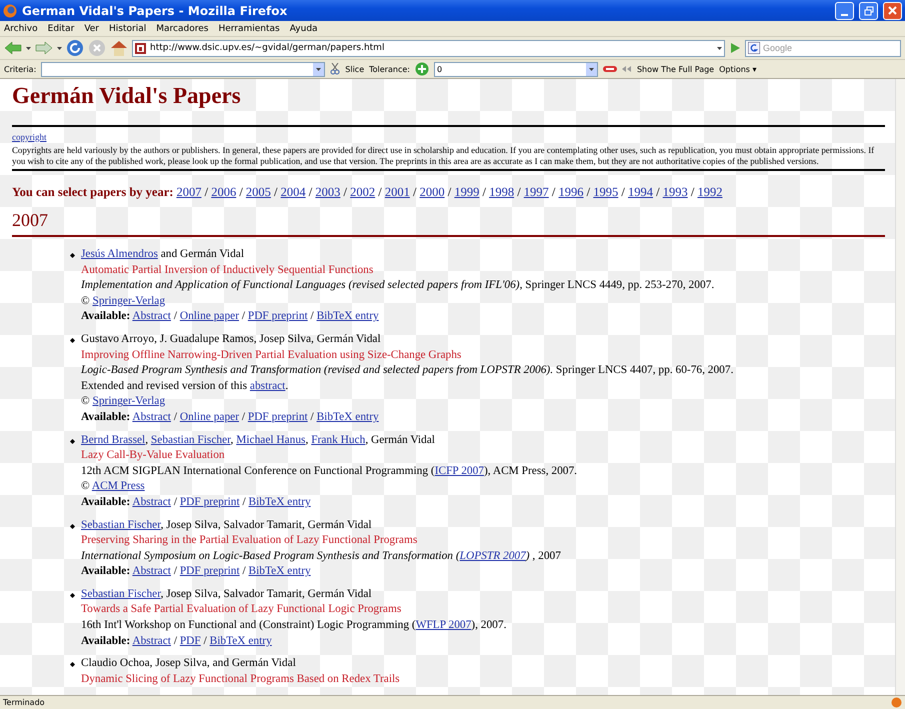 The height and width of the screenshot is (709, 905). What do you see at coordinates (227, 270) in the screenshot?
I see `paper-title: Automatic Partial Inversion of Inductively Sequential Functions` at bounding box center [227, 270].